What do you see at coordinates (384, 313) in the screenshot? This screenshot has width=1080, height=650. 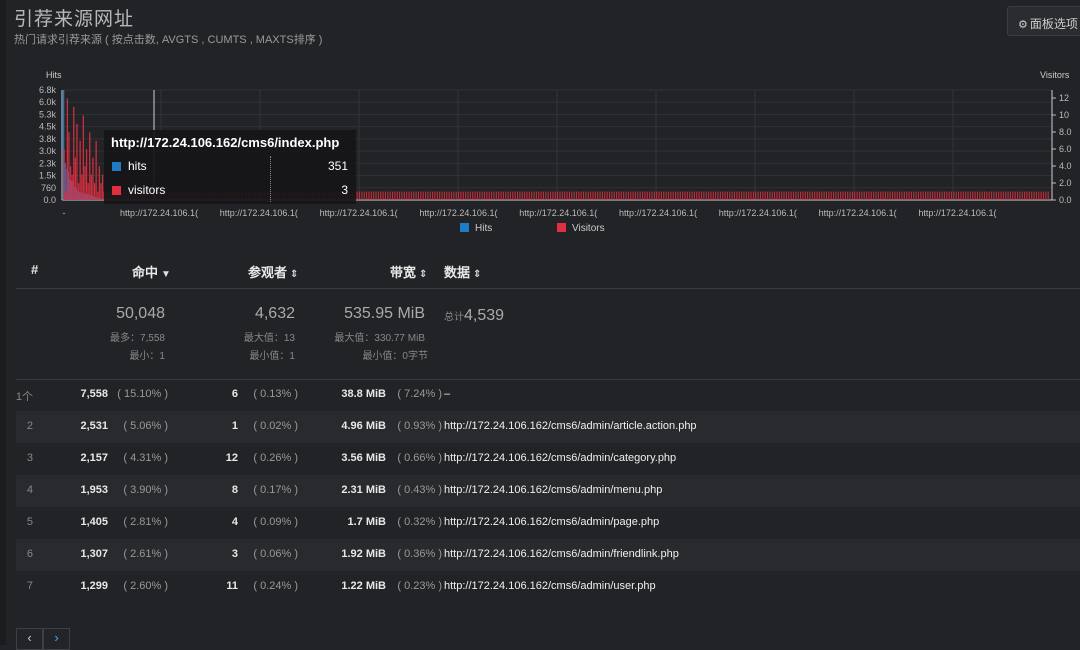 I see `bandwidth-total: 535.95 MiB` at bounding box center [384, 313].